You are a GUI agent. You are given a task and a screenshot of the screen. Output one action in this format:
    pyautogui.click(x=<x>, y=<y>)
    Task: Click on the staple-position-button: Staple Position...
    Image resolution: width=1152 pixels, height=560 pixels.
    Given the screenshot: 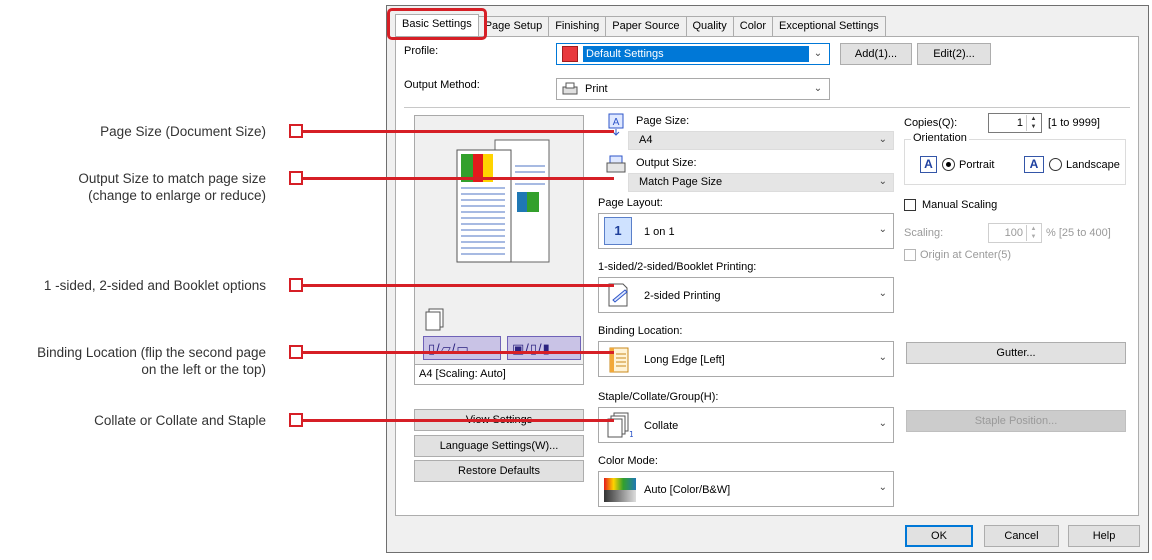 What is the action you would take?
    pyautogui.click(x=1016, y=421)
    